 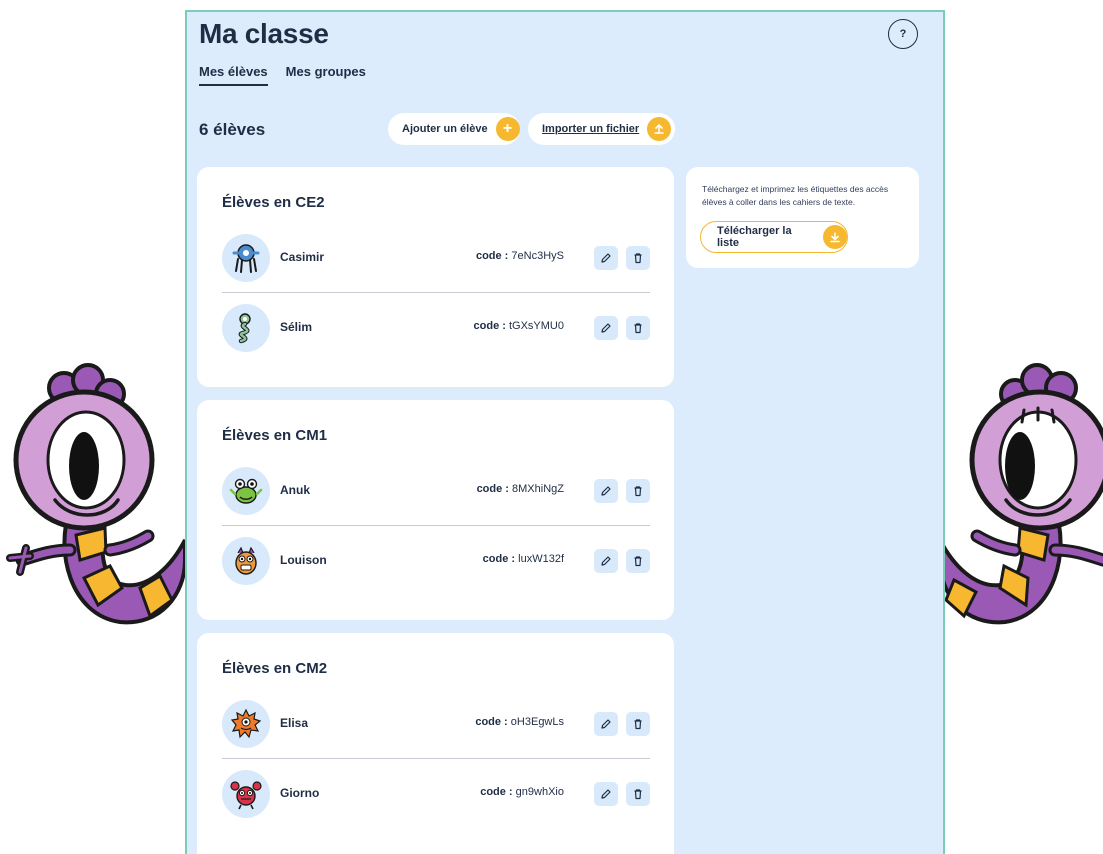 What do you see at coordinates (326, 75) in the screenshot?
I see `tab-mes-groupes: Mes groupes` at bounding box center [326, 75].